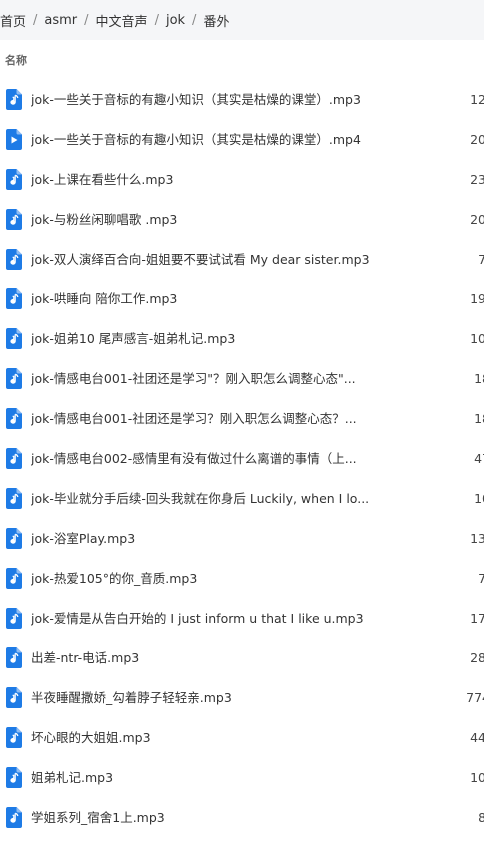  I want to click on file-row: jok-上课在看些什么.mp3 23., so click(242, 180).